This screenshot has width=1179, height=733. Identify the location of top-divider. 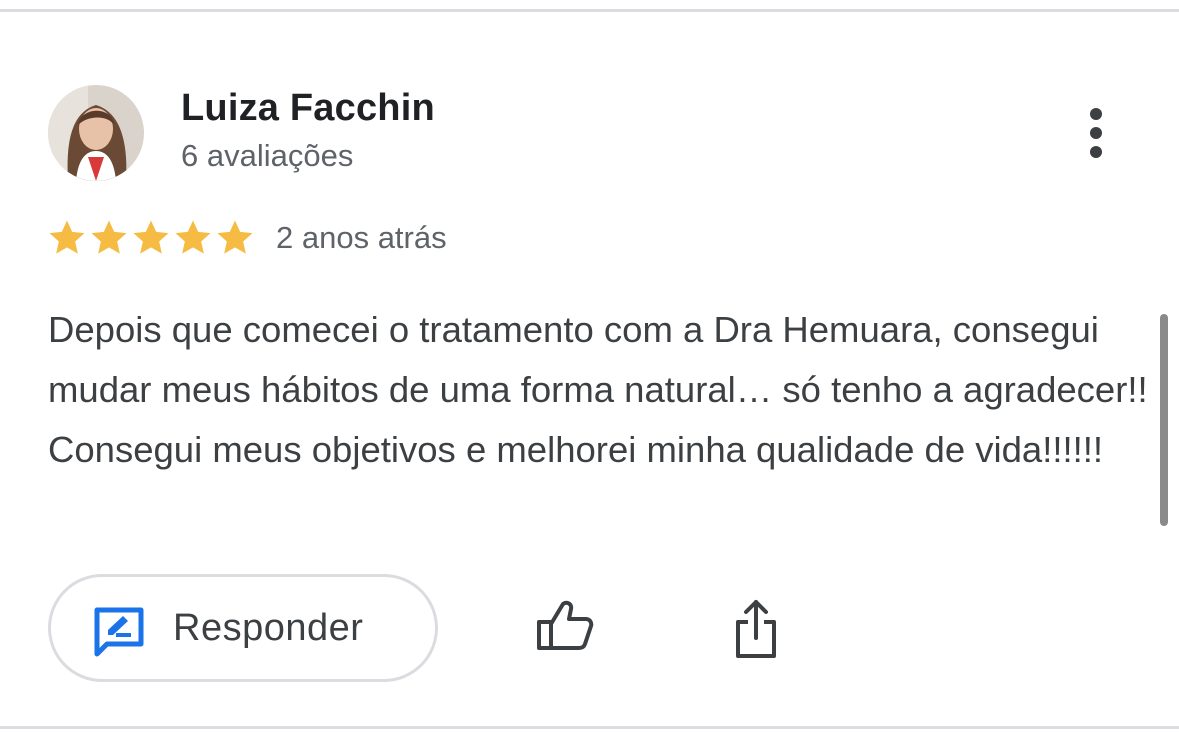
(589, 10).